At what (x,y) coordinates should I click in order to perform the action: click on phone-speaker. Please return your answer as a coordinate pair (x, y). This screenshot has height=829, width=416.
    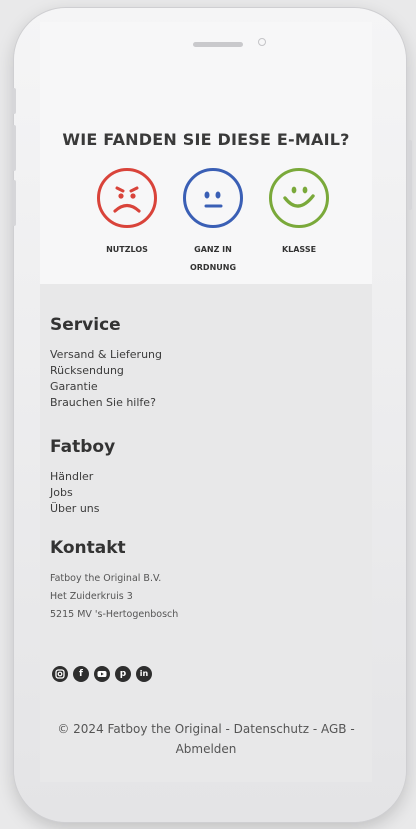
    Looking at the image, I should click on (218, 44).